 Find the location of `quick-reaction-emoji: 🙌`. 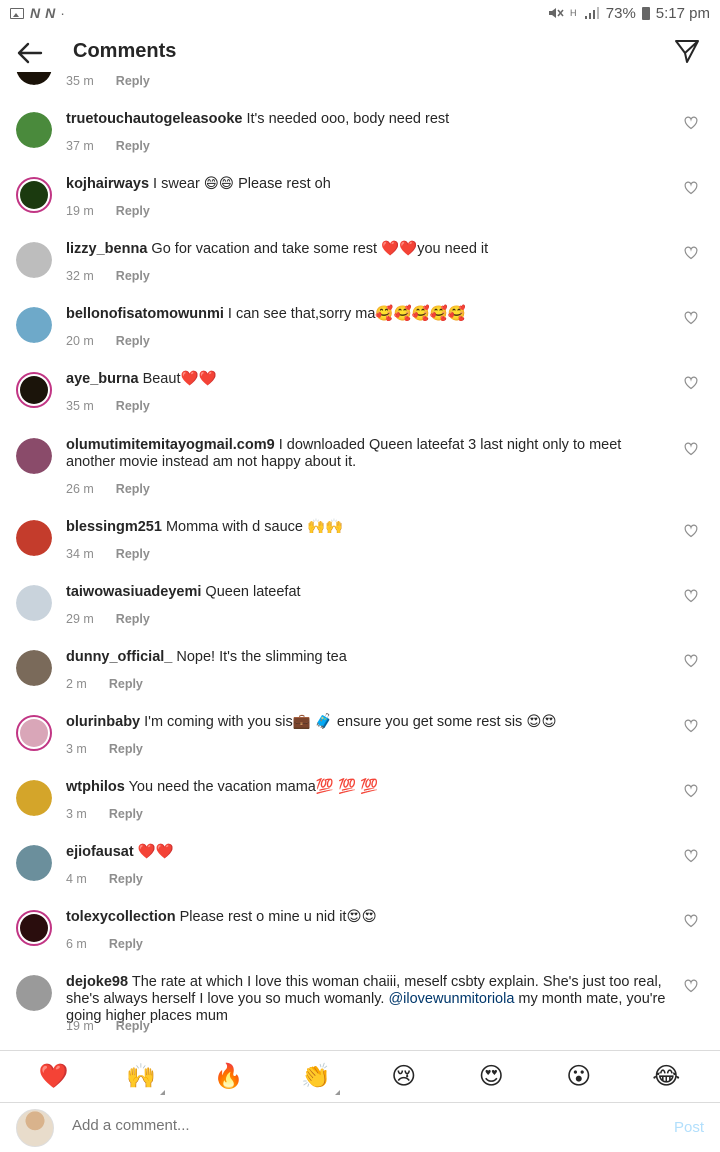

quick-reaction-emoji: 🙌 is located at coordinates (143, 1078).